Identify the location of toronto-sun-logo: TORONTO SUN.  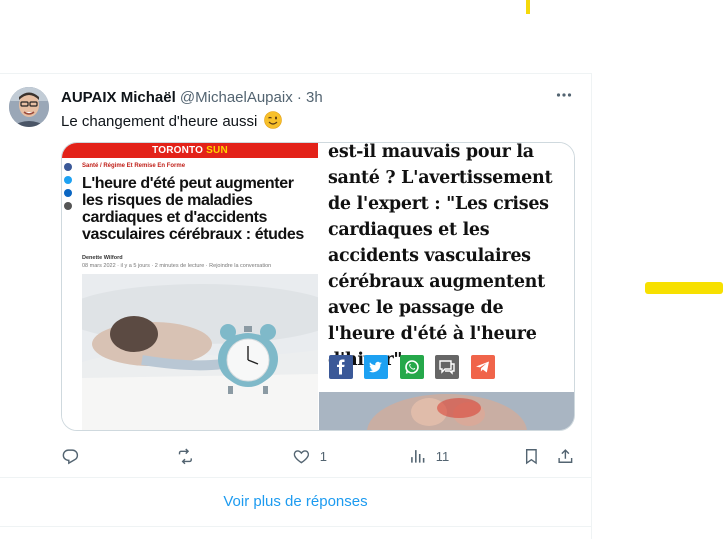
(190, 150).